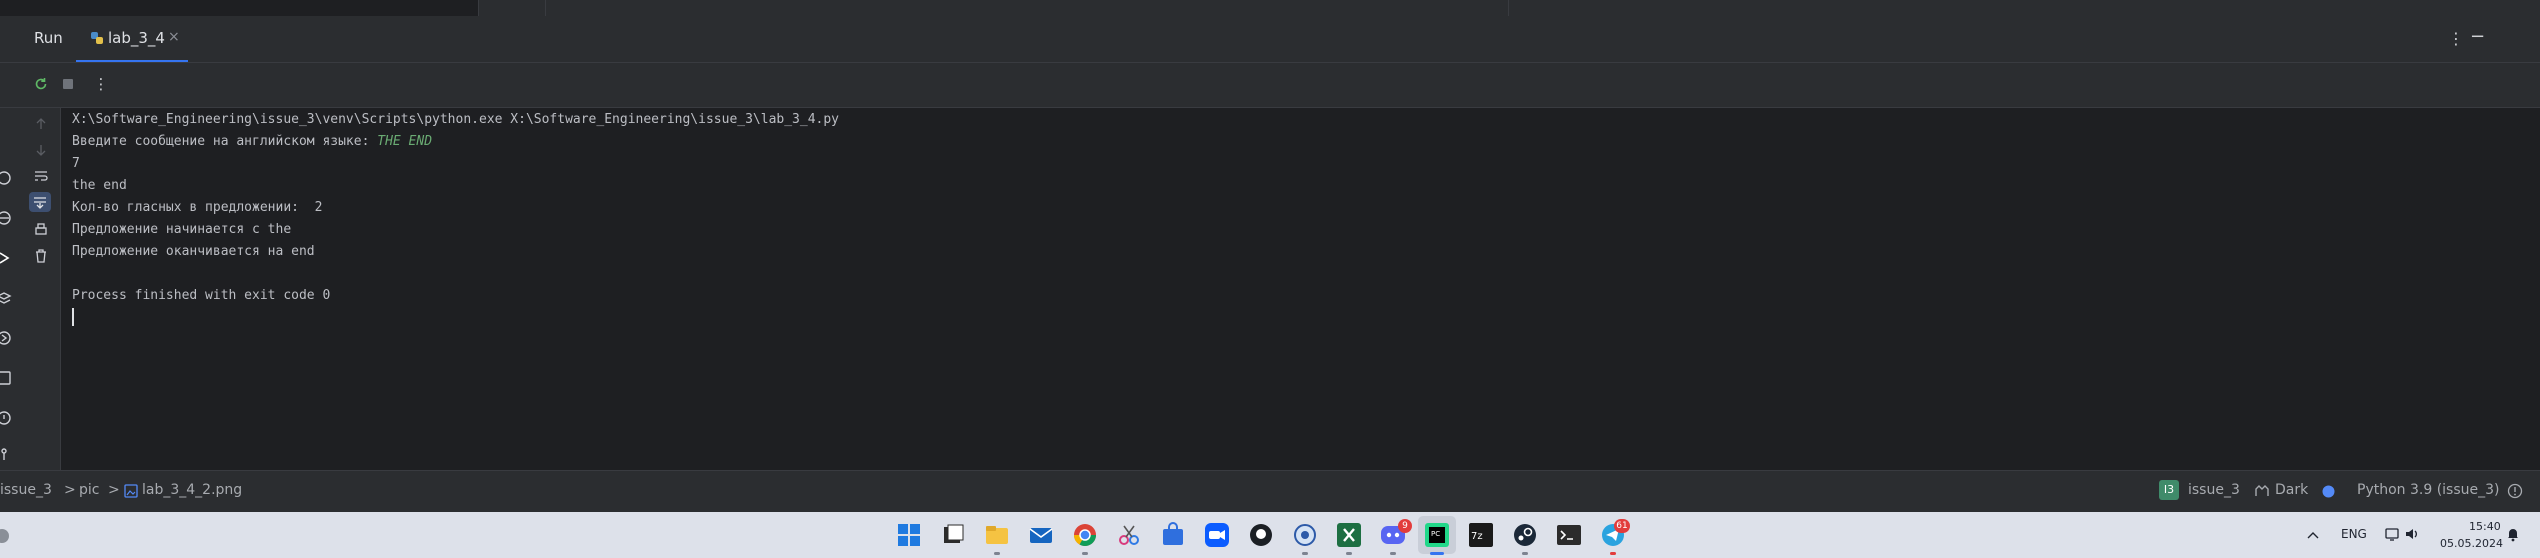 This screenshot has height=558, width=2540. What do you see at coordinates (99, 185) in the screenshot?
I see `console-line: the end` at bounding box center [99, 185].